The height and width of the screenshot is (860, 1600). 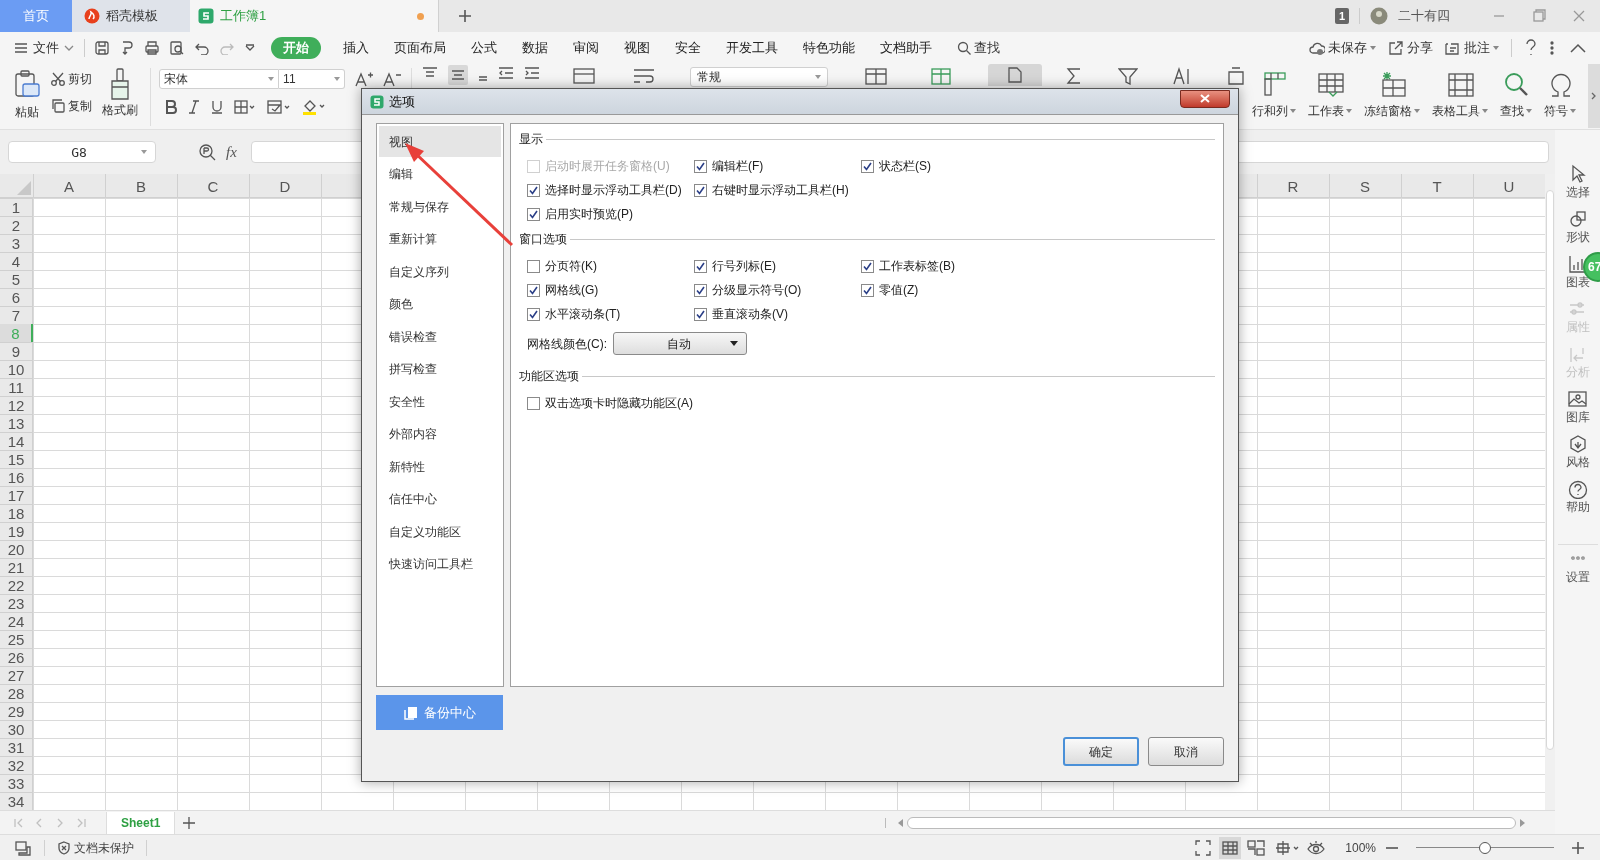 I want to click on file-menu: 文件, so click(x=44, y=48).